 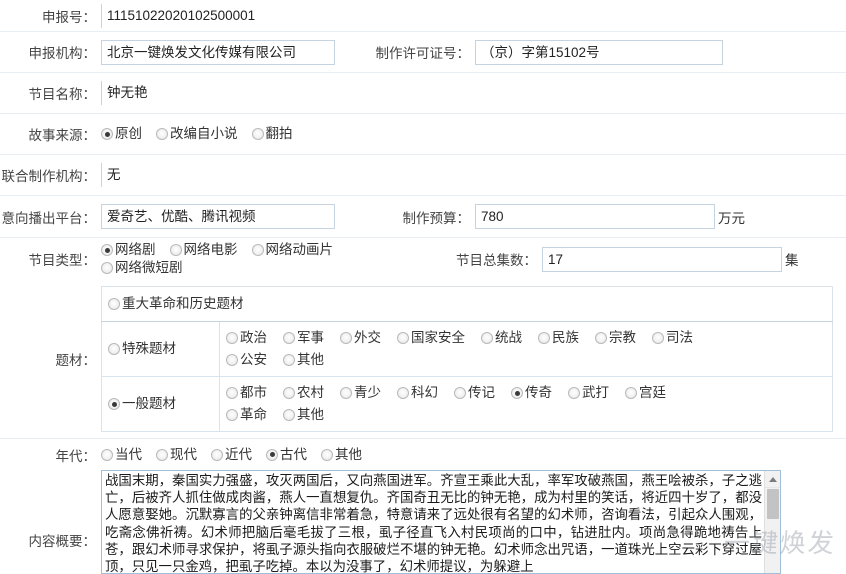 What do you see at coordinates (62, 541) in the screenshot?
I see `label-summary: 内容概要：` at bounding box center [62, 541].